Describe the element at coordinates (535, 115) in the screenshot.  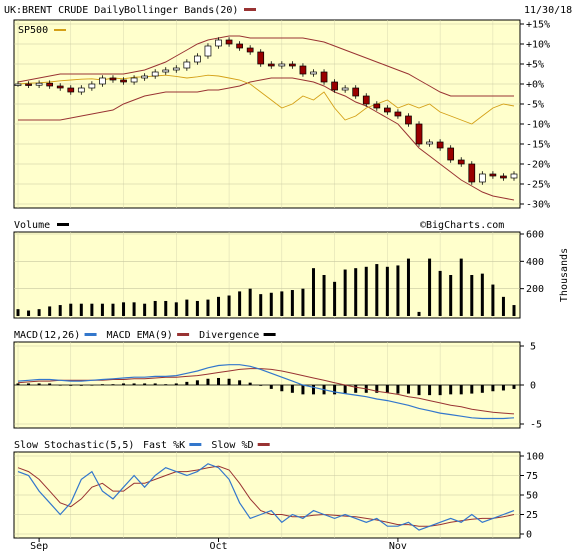
I see `price-yticks: +15% +10% +5% +0% -5% -10% -15% -20% -25% -30%` at that location.